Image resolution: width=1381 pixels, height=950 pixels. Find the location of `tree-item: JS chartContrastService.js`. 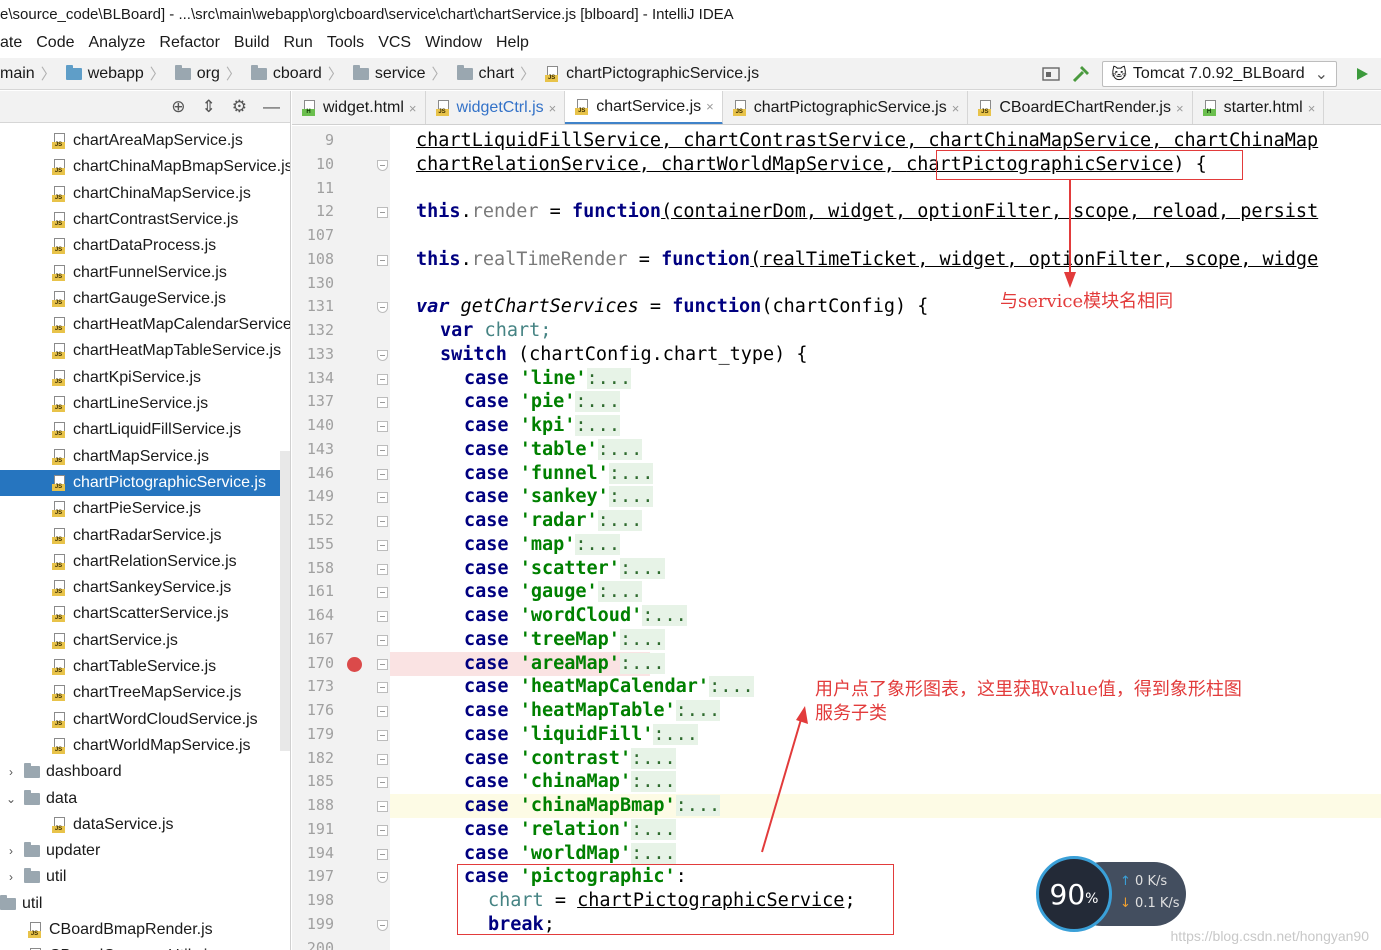

tree-item: JS chartContrastService.js is located at coordinates (145, 220).